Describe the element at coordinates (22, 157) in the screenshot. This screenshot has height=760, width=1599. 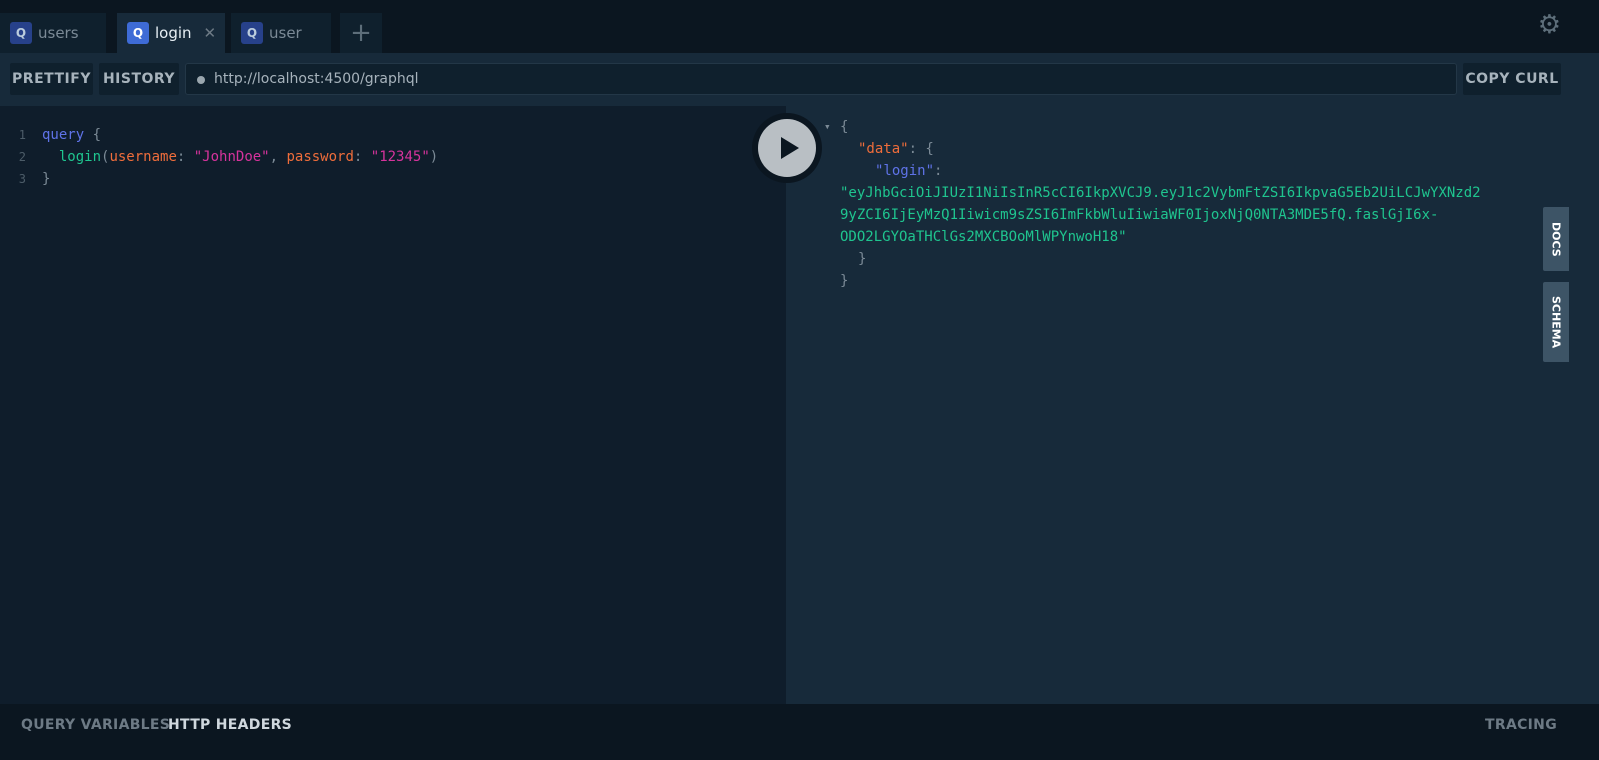
I see `line-number: 2` at that location.